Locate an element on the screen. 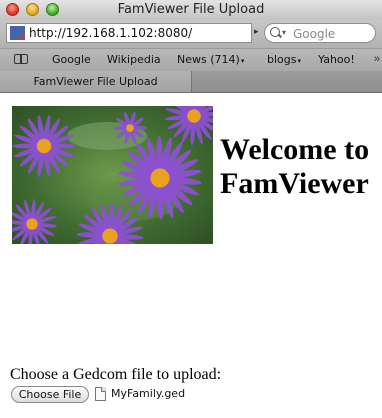 Image resolution: width=382 pixels, height=418 pixels. bookmarks-overflow-icon: » is located at coordinates (377, 59).